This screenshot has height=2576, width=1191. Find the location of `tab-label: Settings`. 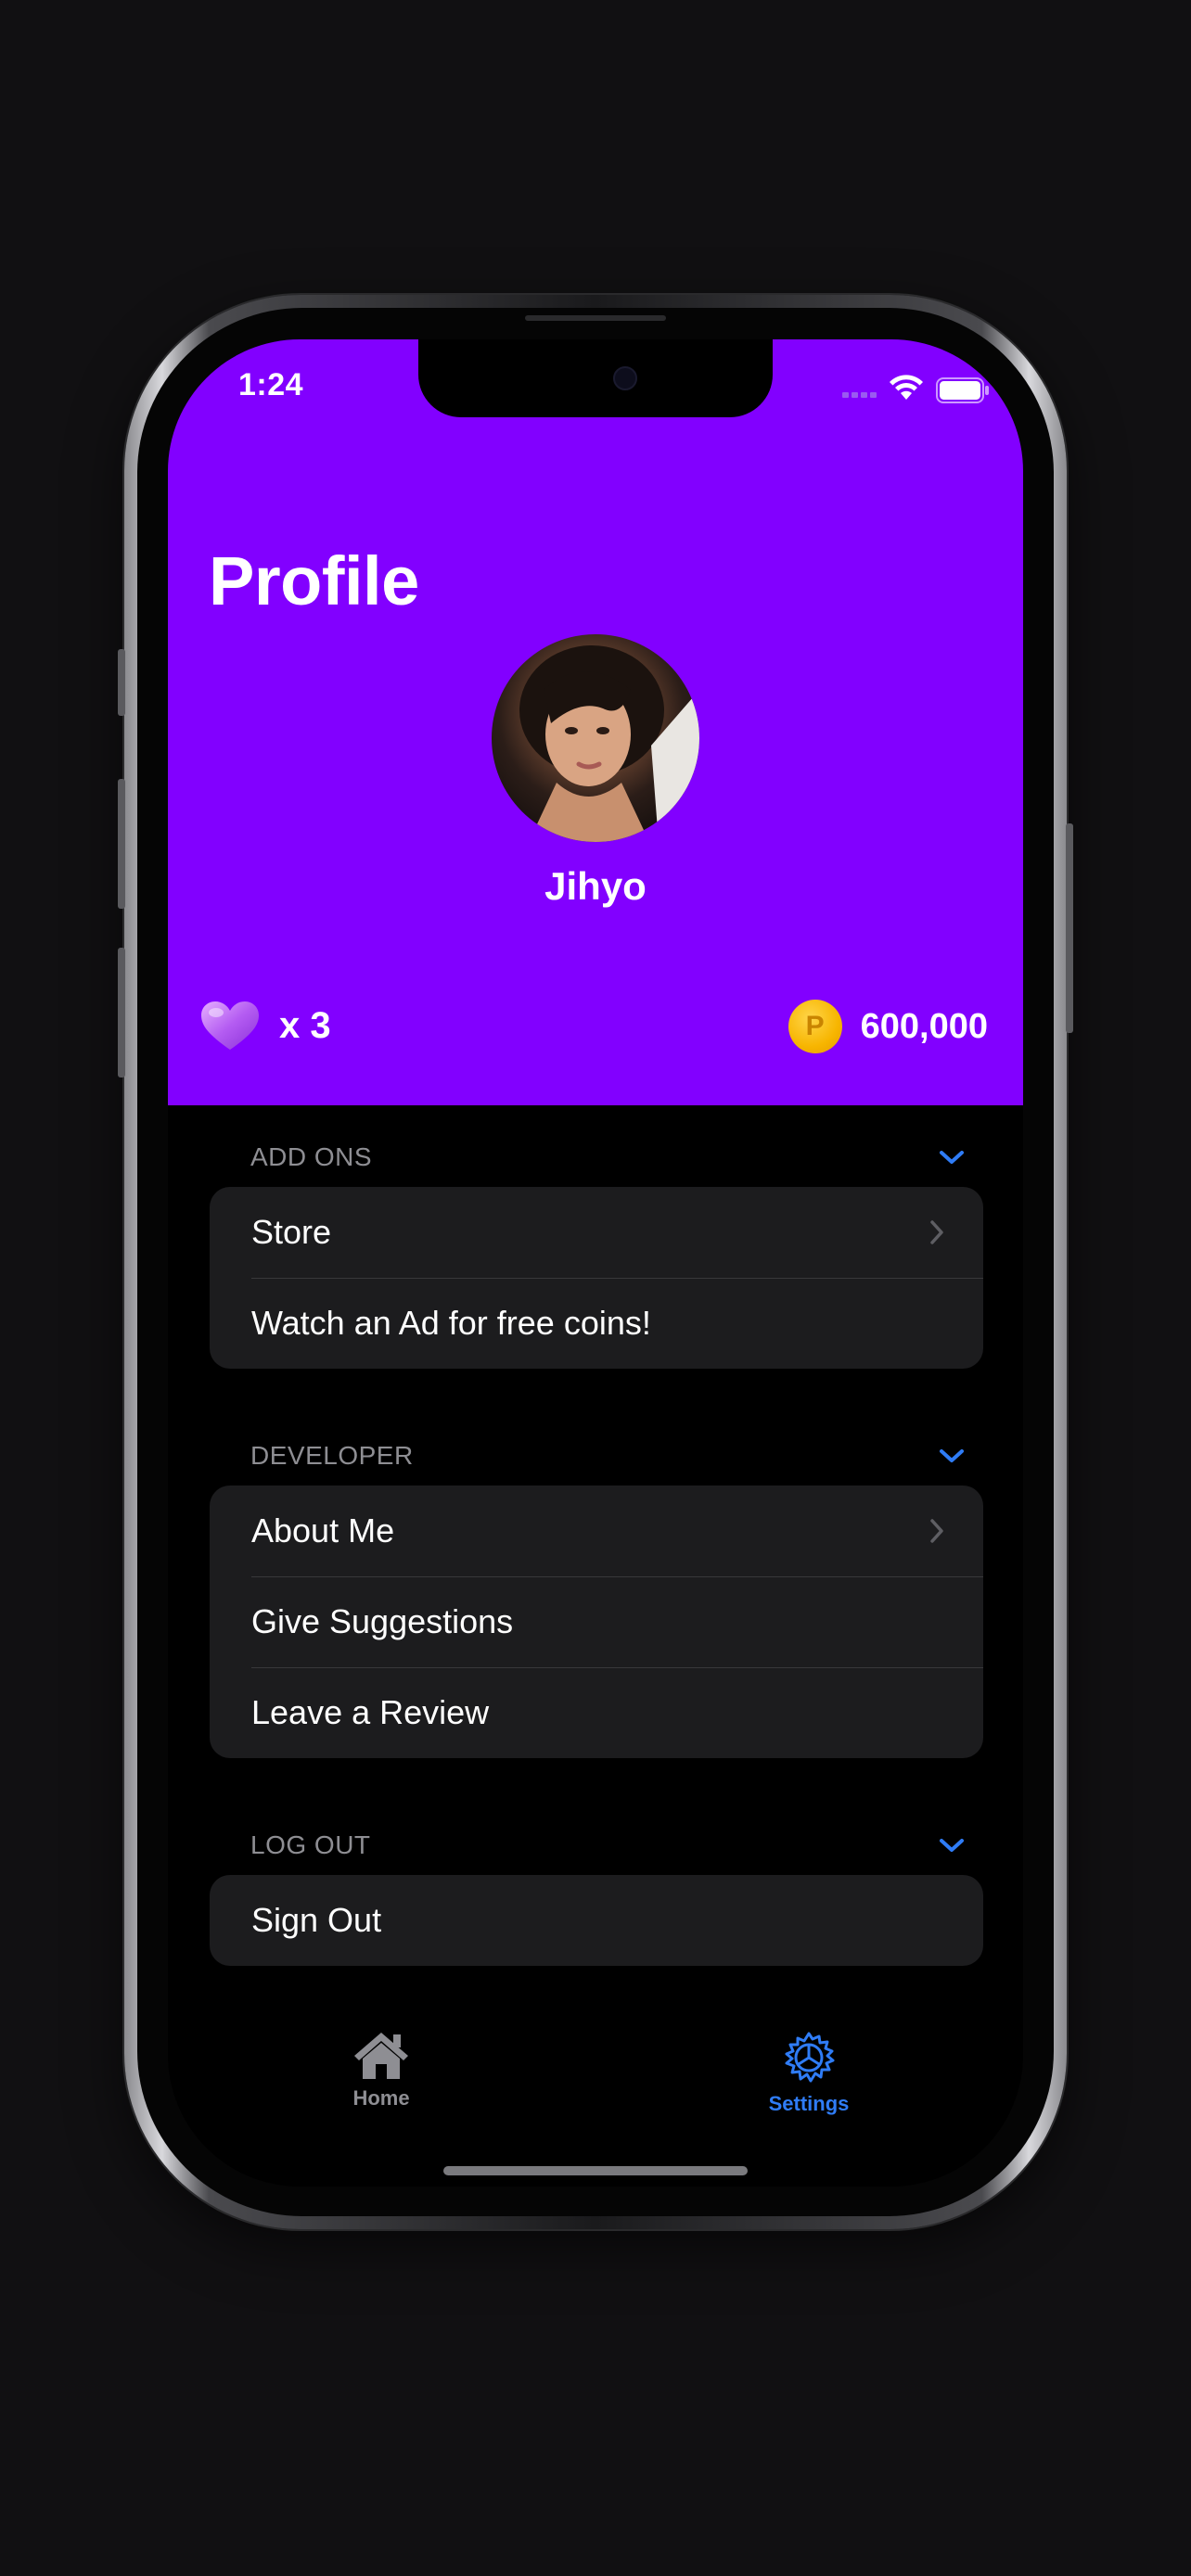

tab-label: Settings is located at coordinates (809, 2103).